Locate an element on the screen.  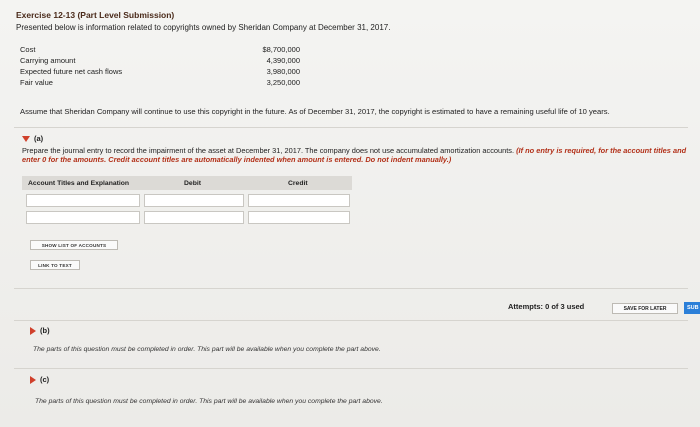
fin-value: 3,980,000 is located at coordinates (283, 71).